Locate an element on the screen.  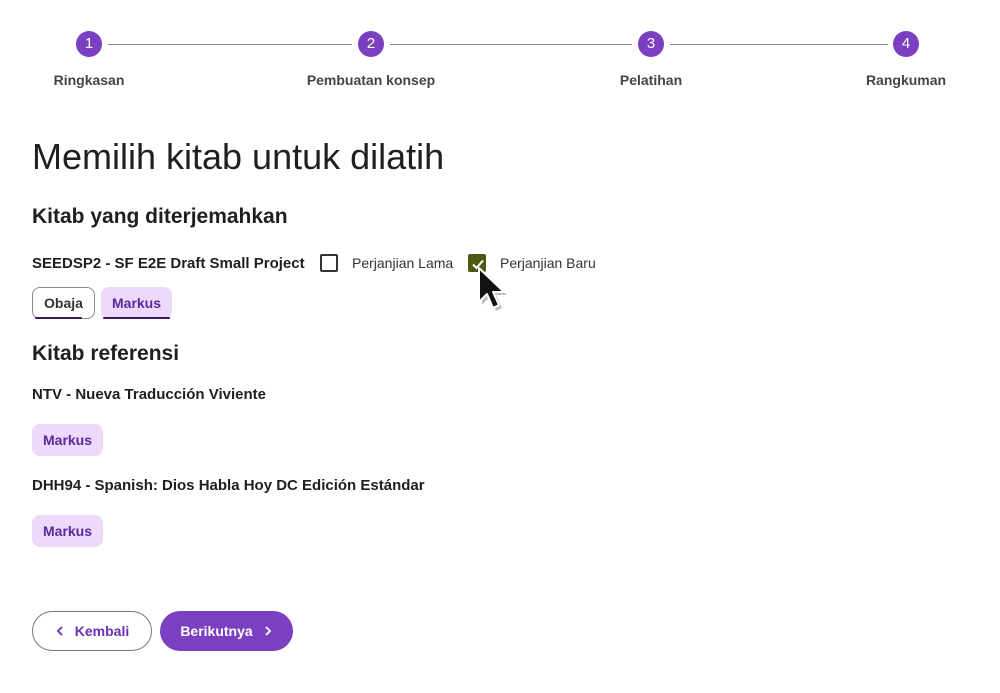
book-chip-markus: Markus is located at coordinates (137, 303).